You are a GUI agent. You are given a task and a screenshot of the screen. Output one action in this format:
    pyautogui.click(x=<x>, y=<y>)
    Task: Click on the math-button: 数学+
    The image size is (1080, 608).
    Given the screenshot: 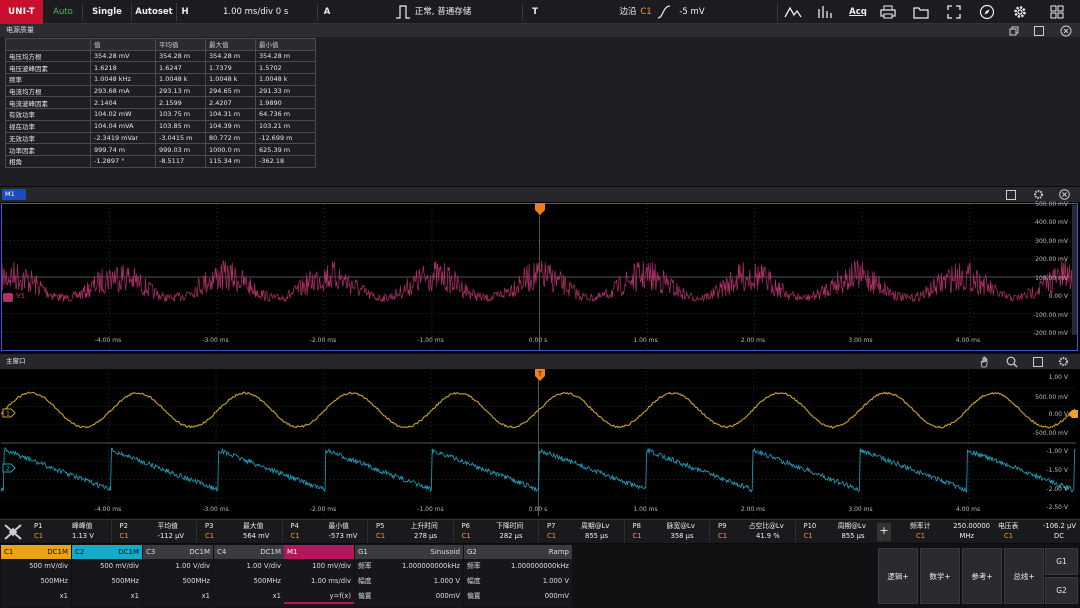 What is the action you would take?
    pyautogui.click(x=940, y=576)
    